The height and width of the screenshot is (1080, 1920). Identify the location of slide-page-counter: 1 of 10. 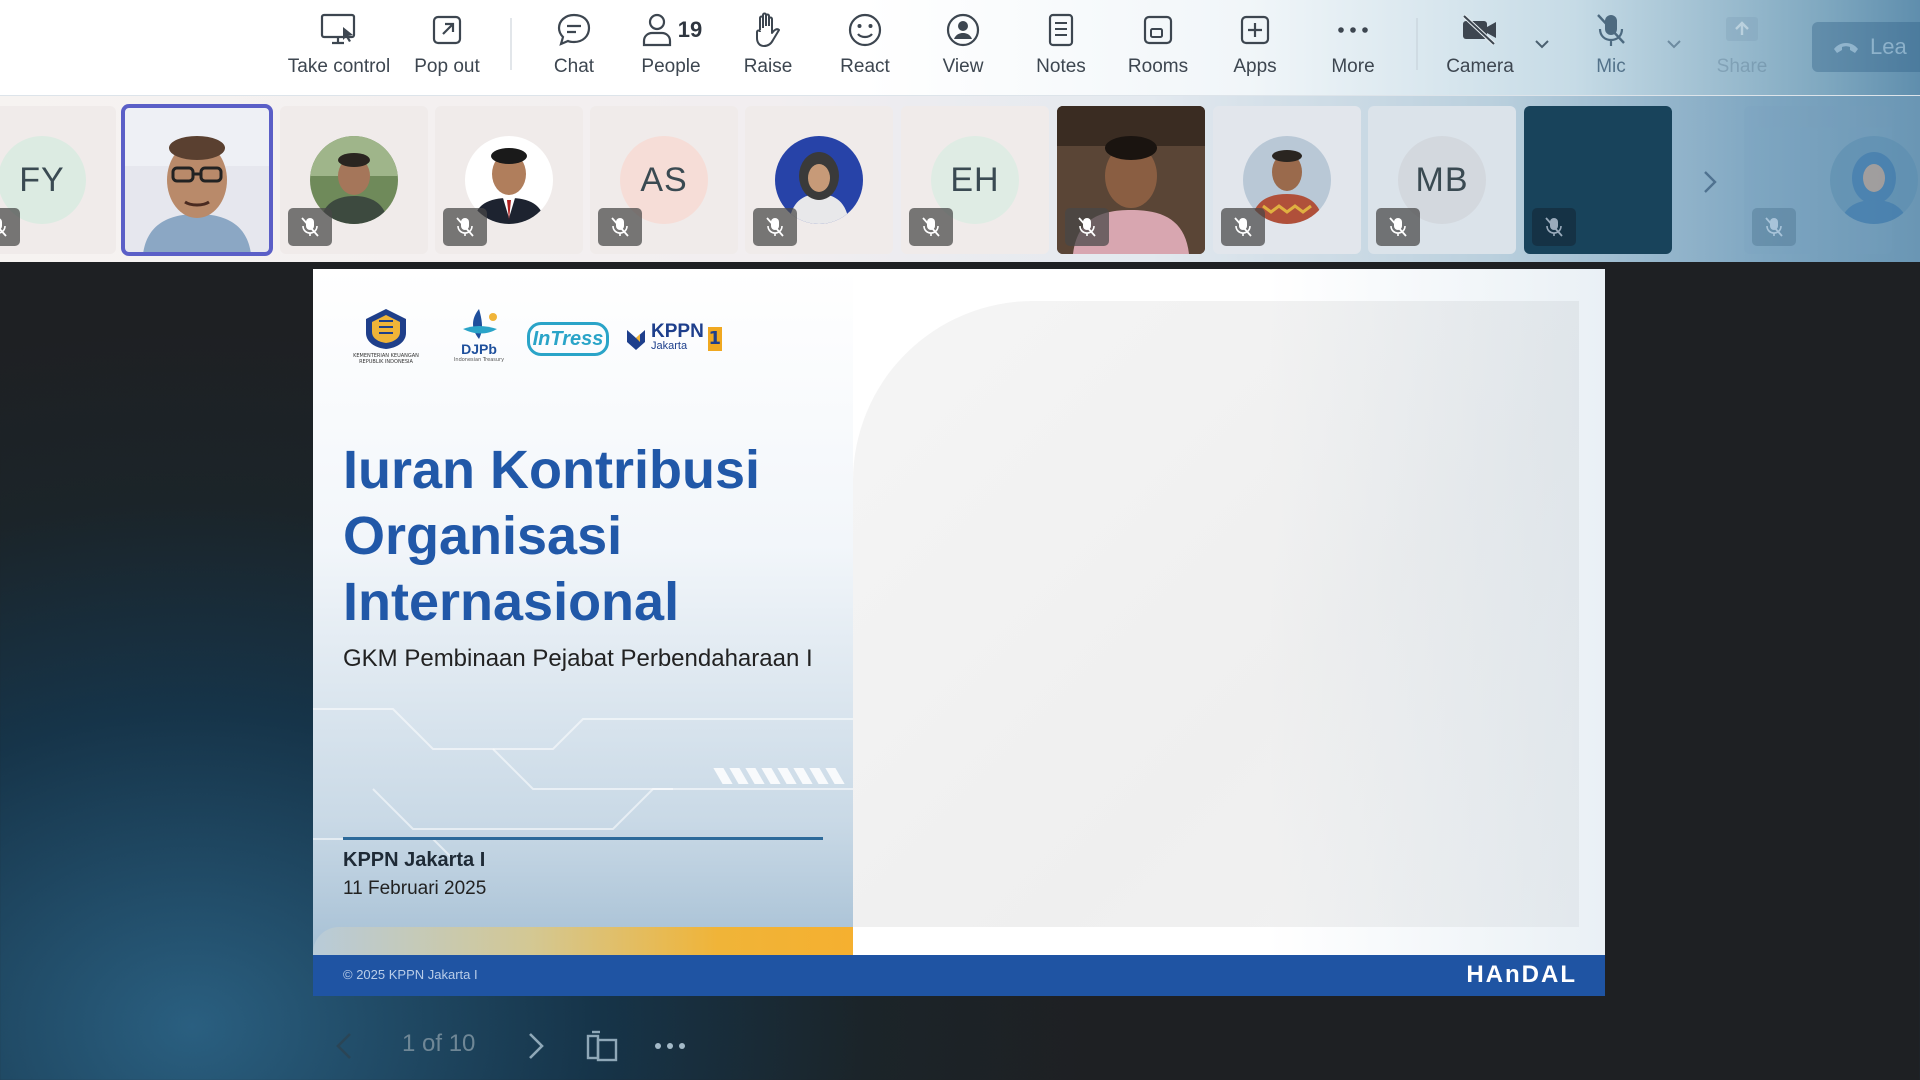
(439, 1043).